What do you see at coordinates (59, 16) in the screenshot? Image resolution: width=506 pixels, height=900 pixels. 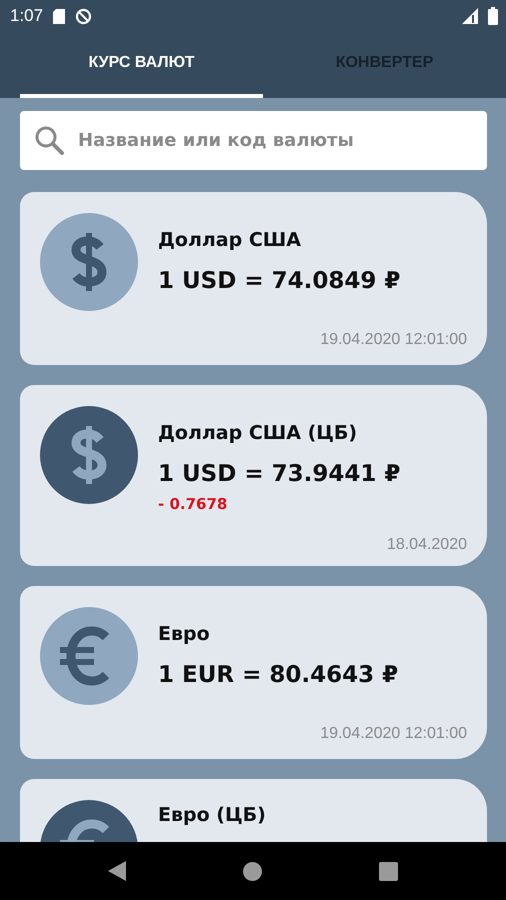 I see `sd-card-icon` at bounding box center [59, 16].